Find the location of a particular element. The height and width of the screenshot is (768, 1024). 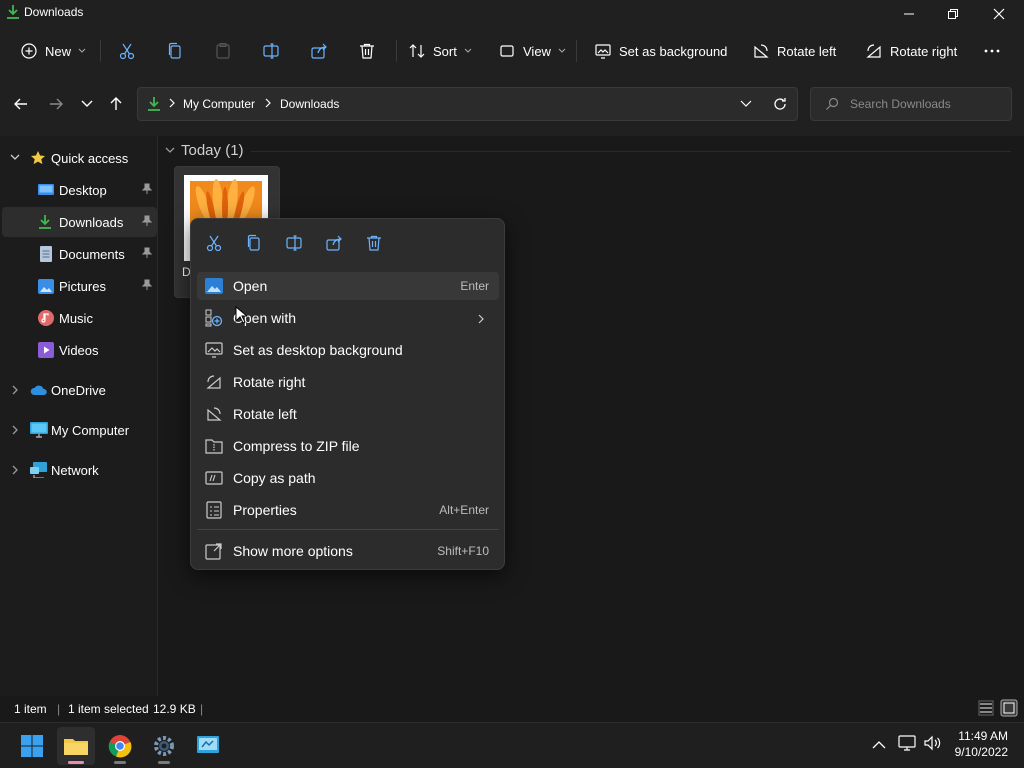

rotate-left-button: Rotate left is located at coordinates (794, 51).